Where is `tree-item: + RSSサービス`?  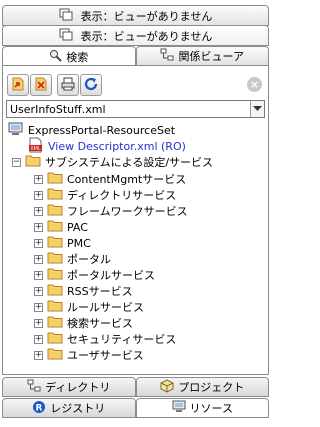
tree-item: + RSSサービス is located at coordinates (83, 291).